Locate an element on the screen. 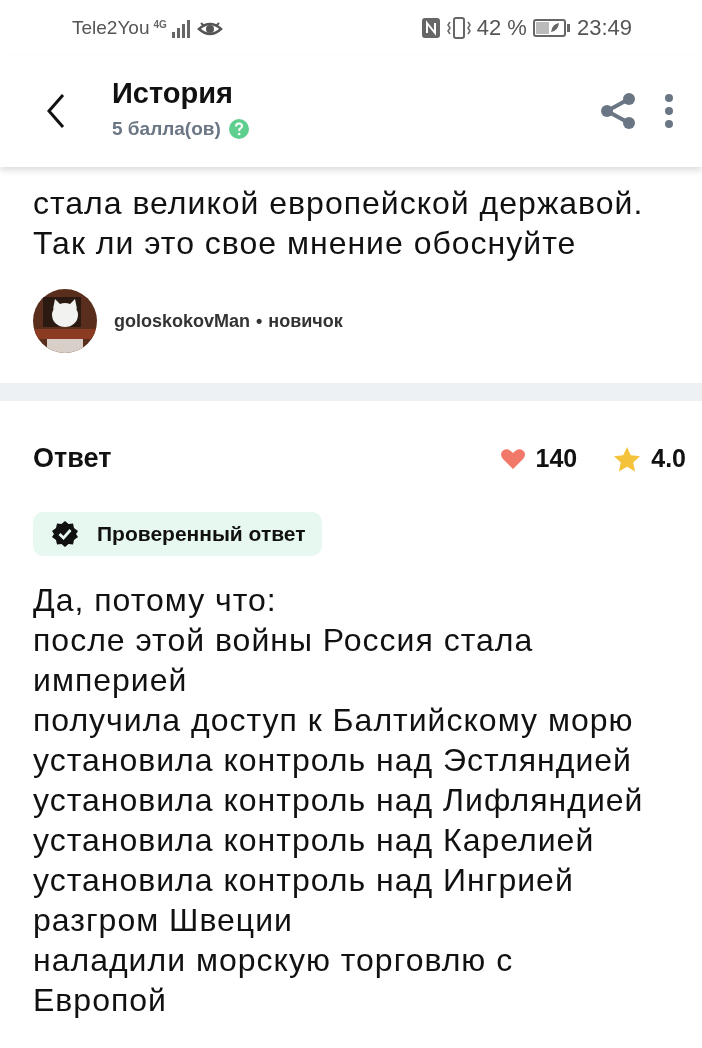 This screenshot has width=702, height=1048. page-title: История is located at coordinates (173, 93).